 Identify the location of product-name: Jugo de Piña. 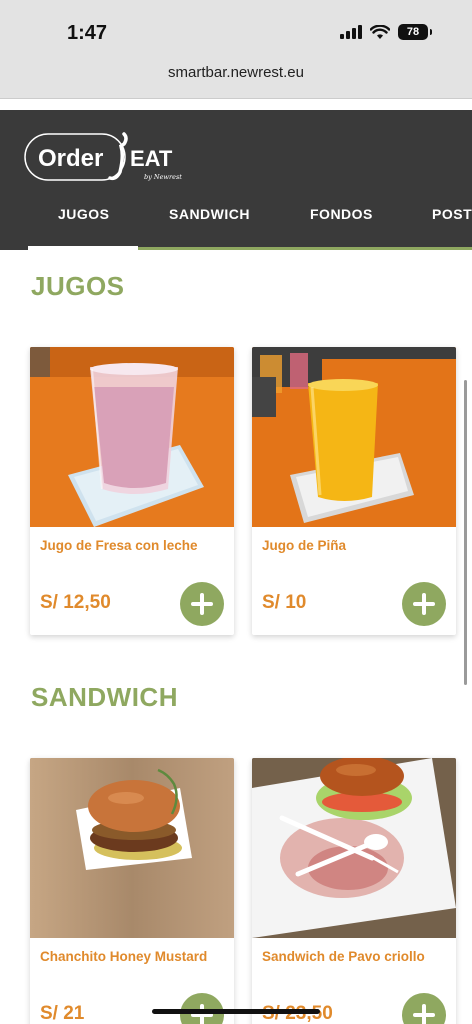
(304, 545).